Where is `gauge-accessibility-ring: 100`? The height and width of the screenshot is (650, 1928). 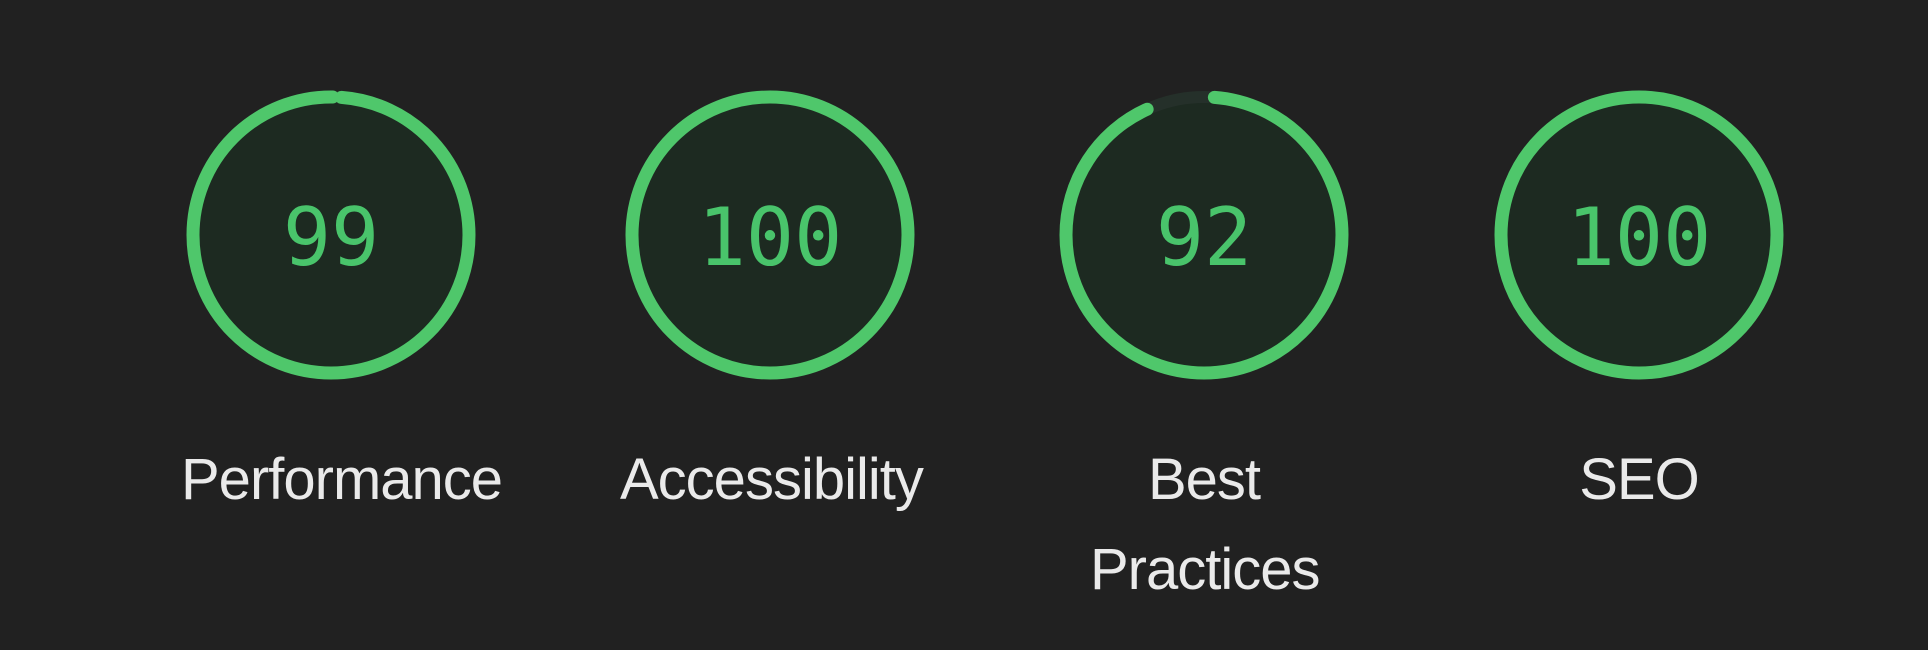
gauge-accessibility-ring: 100 is located at coordinates (770, 235).